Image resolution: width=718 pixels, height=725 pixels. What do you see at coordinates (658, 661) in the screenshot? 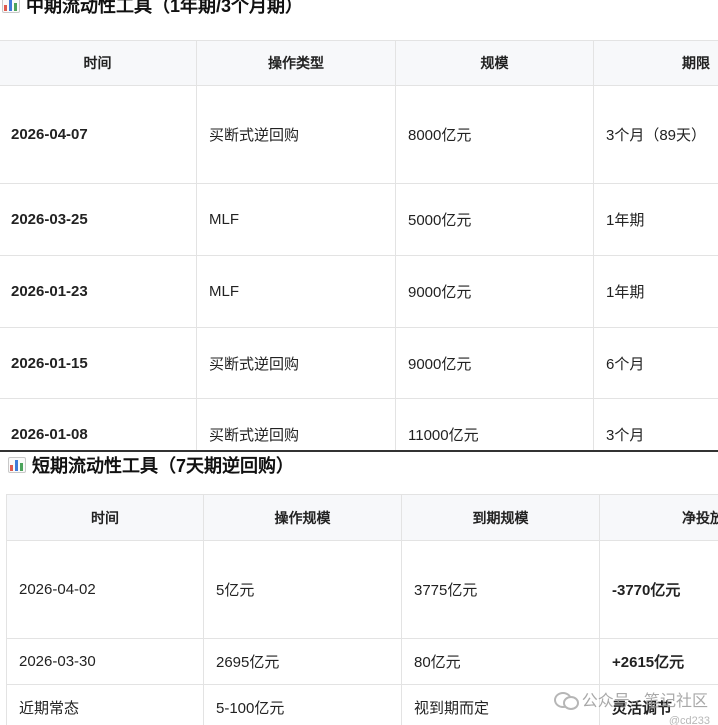
I see `row-net: +2615亿元` at bounding box center [658, 661].